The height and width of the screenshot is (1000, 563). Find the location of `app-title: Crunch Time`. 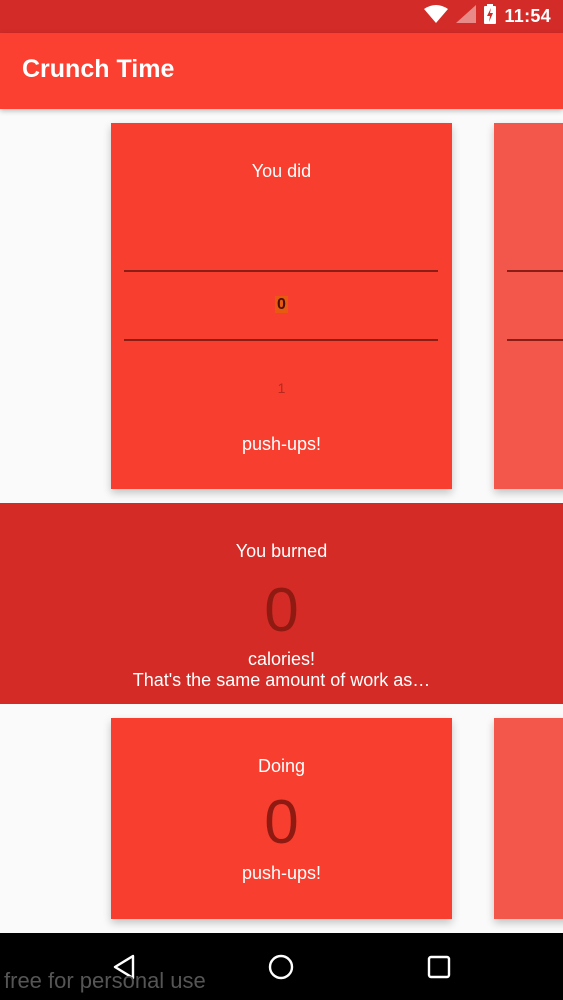

app-title: Crunch Time is located at coordinates (98, 69).